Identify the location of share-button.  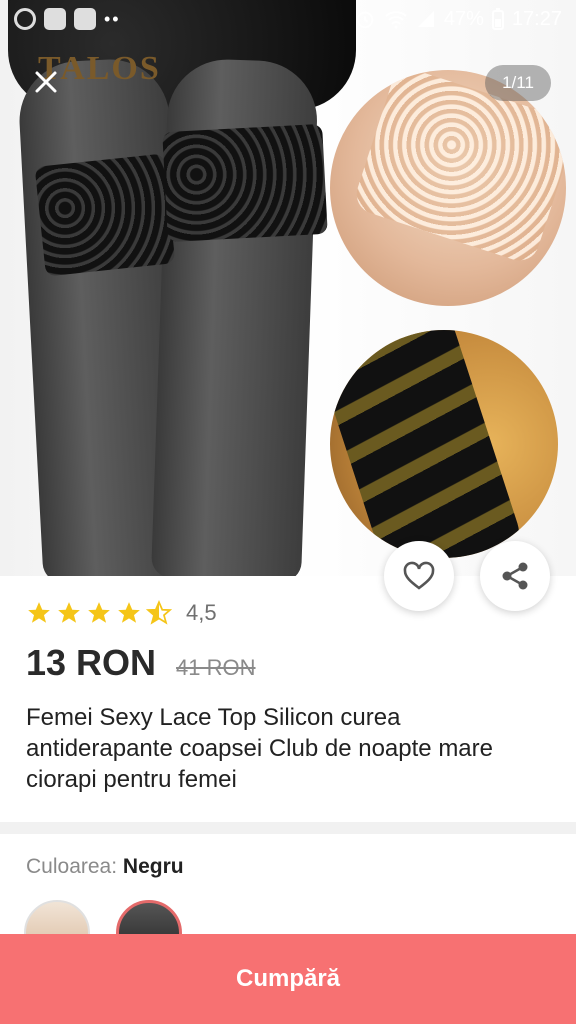
(515, 576).